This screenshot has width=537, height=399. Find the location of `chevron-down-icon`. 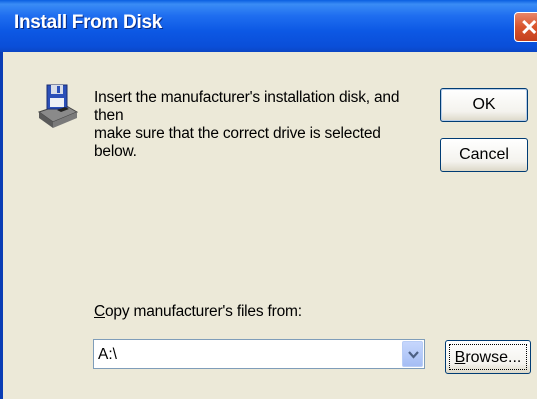

chevron-down-icon is located at coordinates (413, 355).